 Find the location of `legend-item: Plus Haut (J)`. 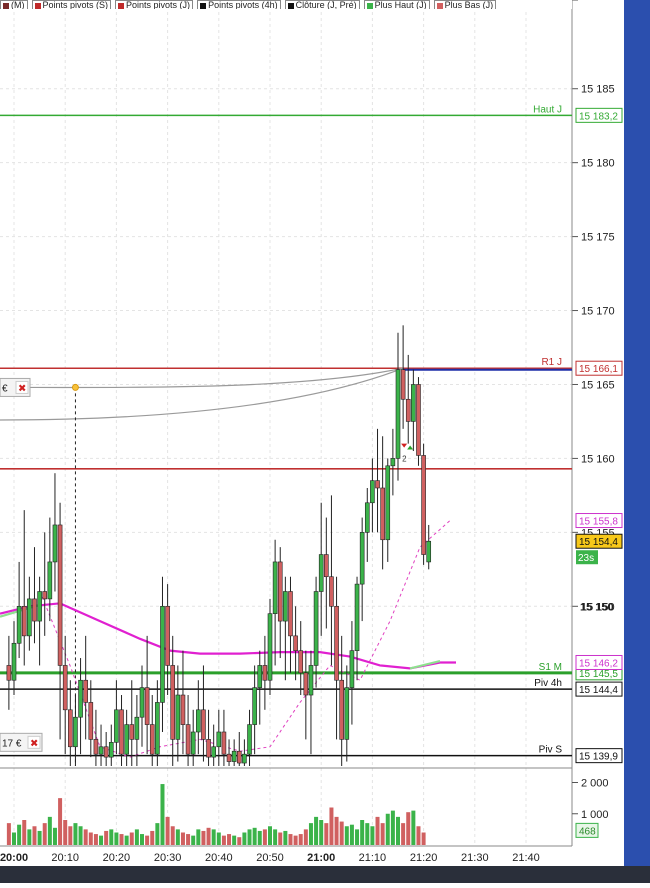

legend-item: Plus Haut (J) is located at coordinates (396, 4).